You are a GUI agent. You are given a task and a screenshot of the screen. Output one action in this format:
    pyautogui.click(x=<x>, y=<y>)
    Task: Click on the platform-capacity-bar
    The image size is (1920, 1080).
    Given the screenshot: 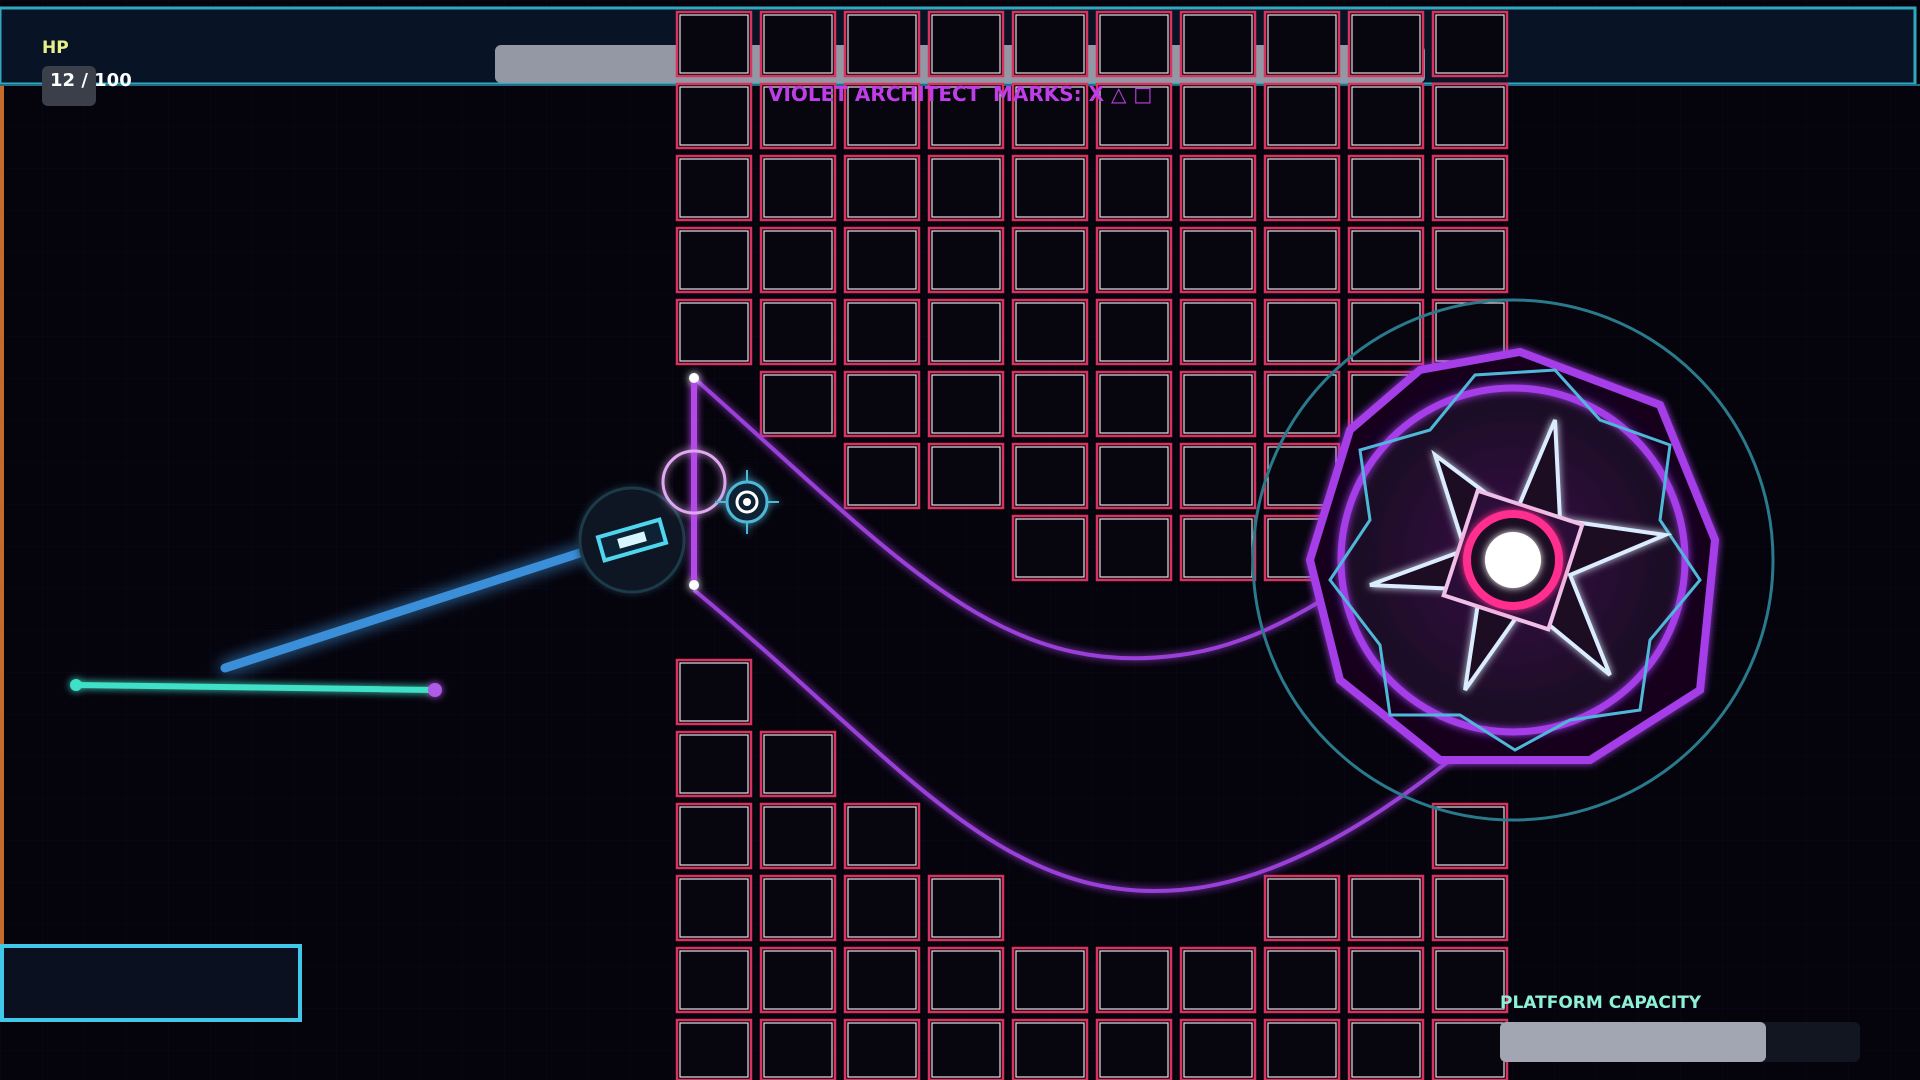 What is the action you would take?
    pyautogui.click(x=1680, y=1042)
    